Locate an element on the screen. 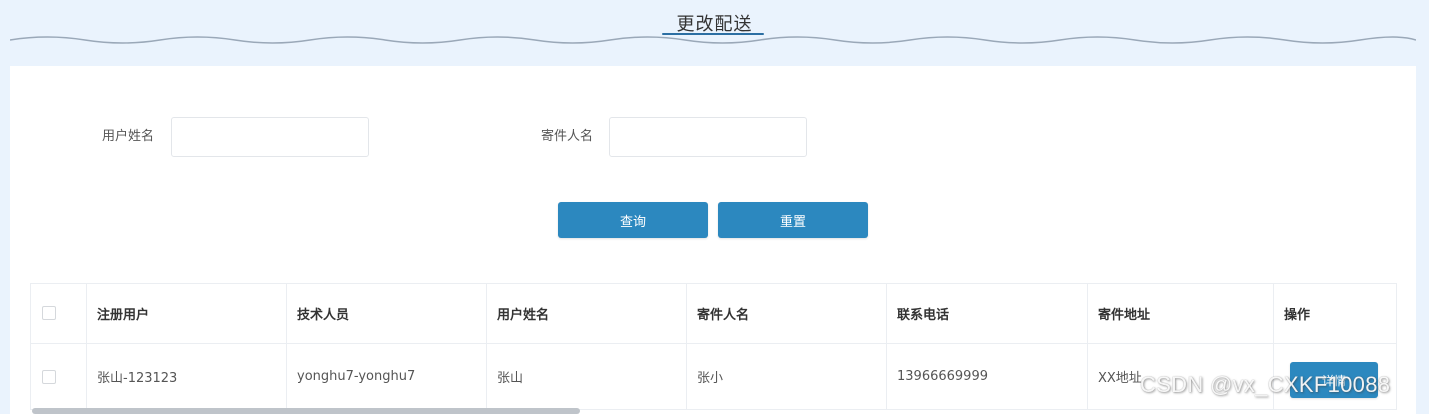 This screenshot has height=414, width=1429. select-all-checkbox is located at coordinates (49, 313).